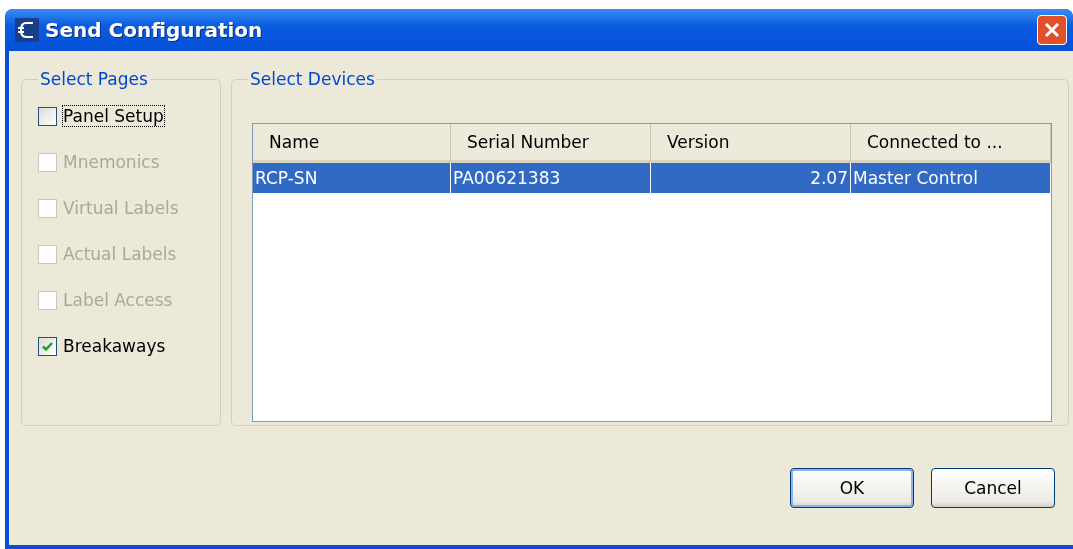 This screenshot has width=1073, height=549. I want to click on close-icon, so click(1052, 30).